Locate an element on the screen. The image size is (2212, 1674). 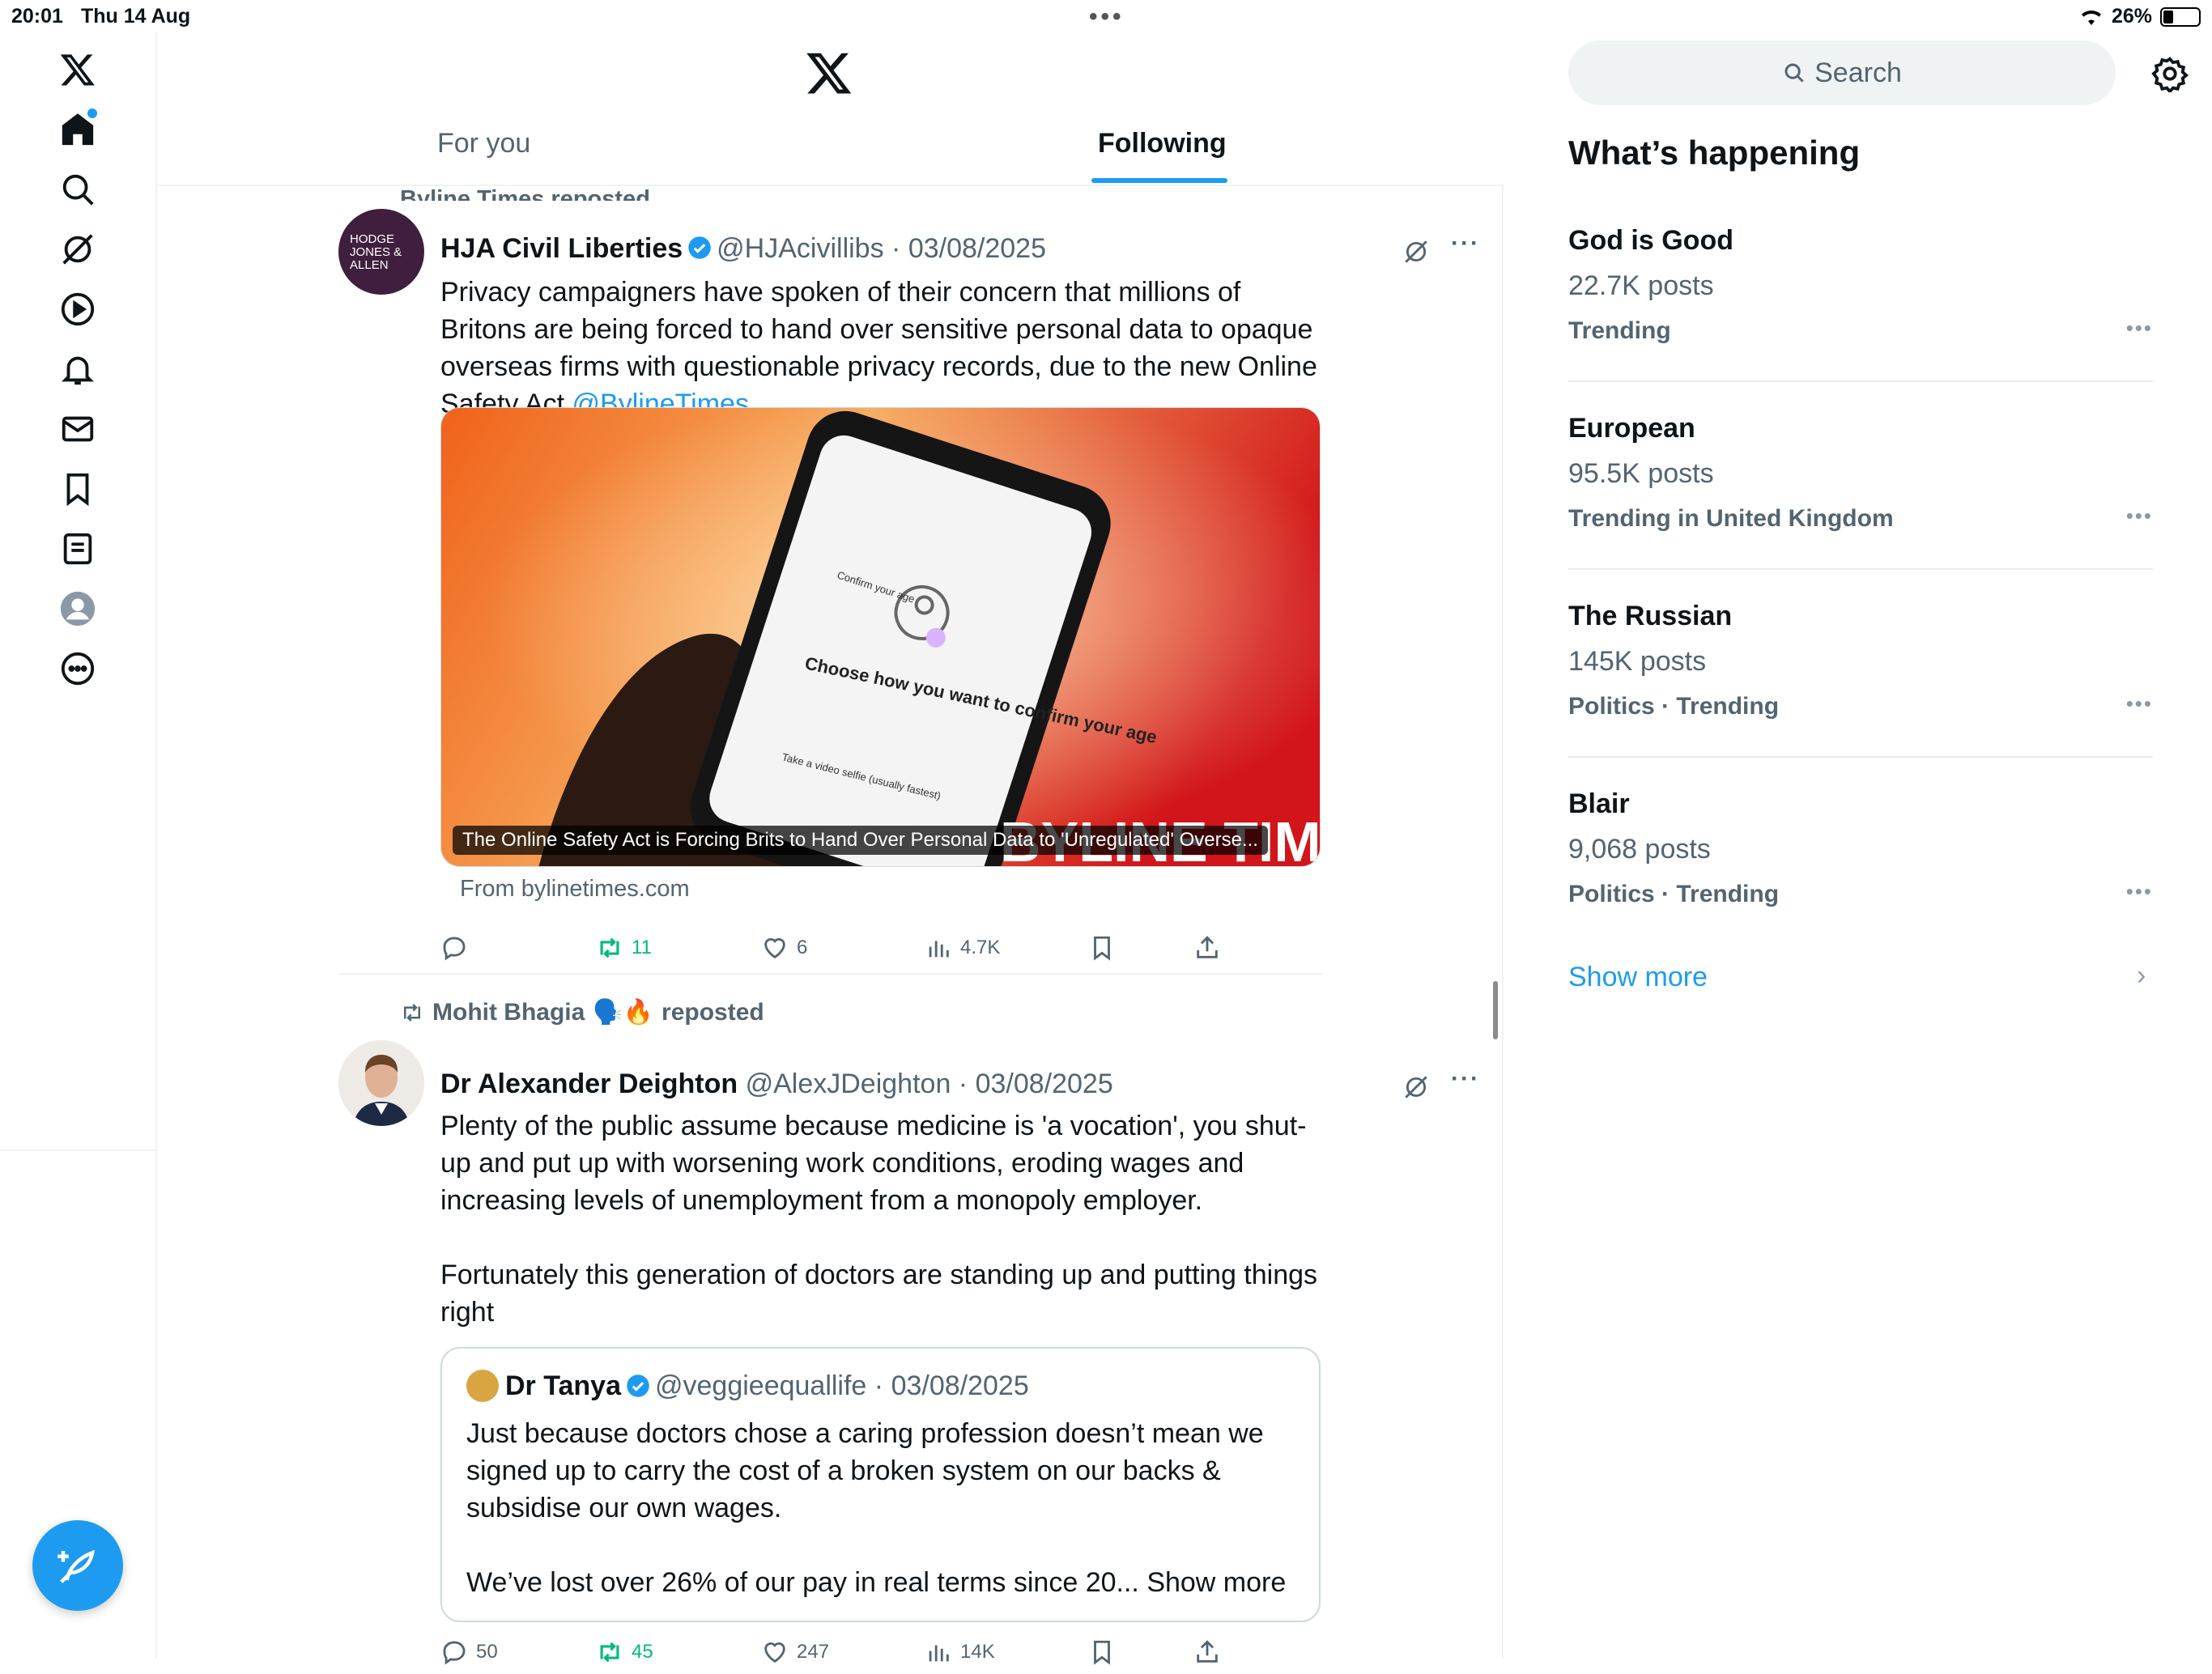
post-divider is located at coordinates (831, 974).